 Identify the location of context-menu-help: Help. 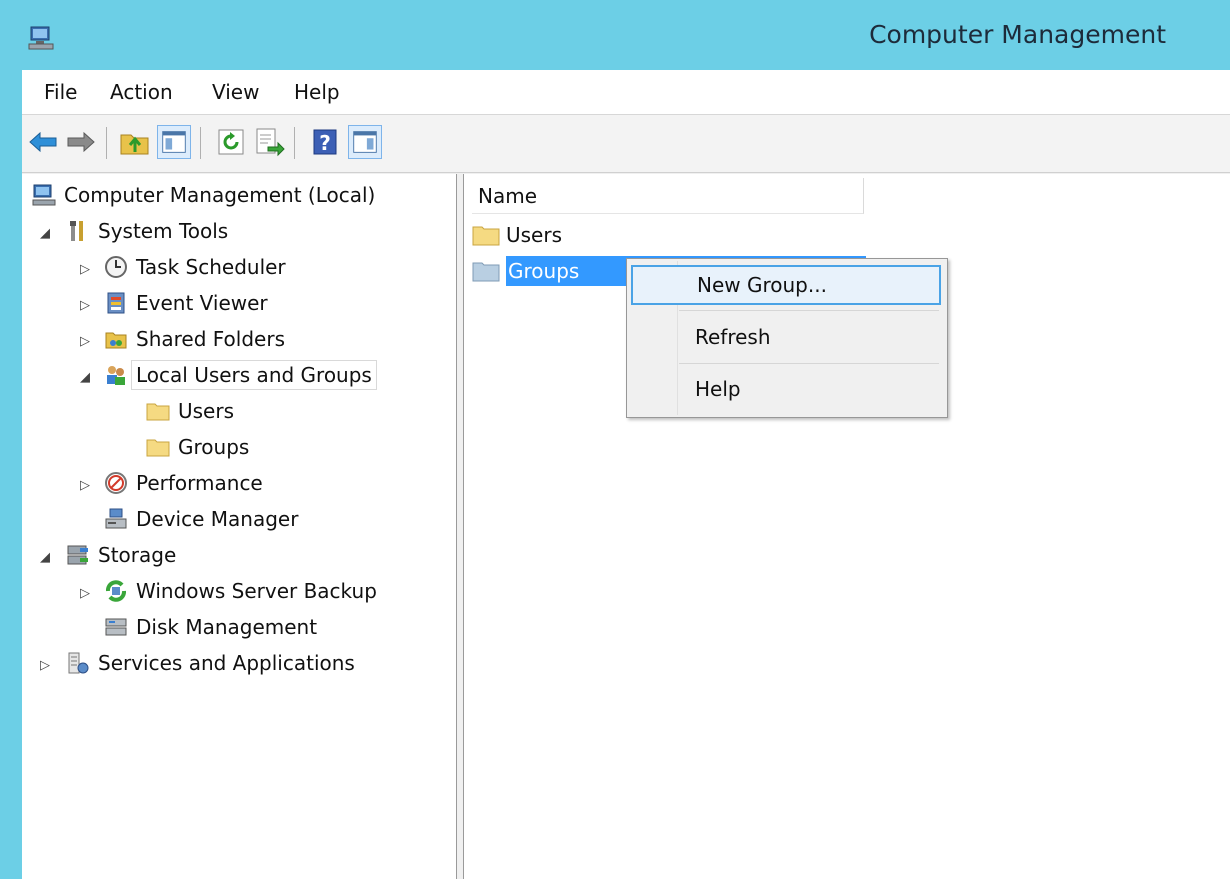
(786, 389).